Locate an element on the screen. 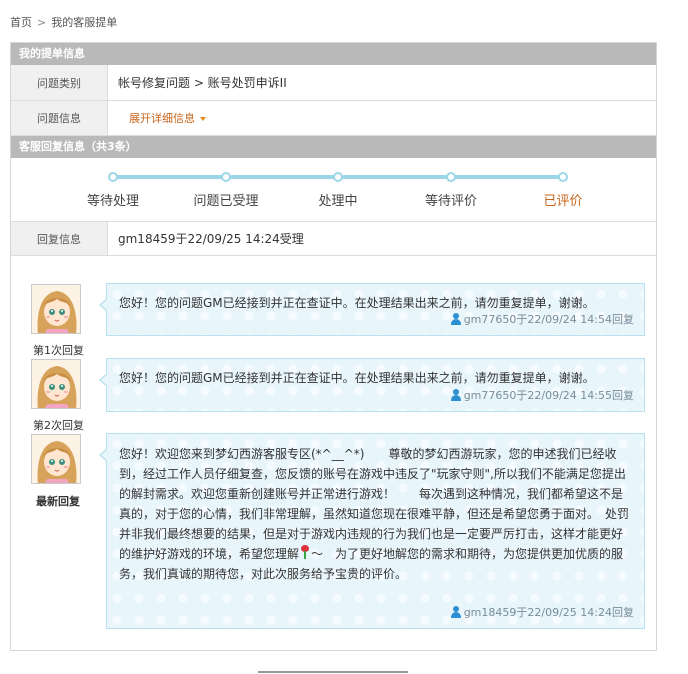 This screenshot has width=688, height=674. category-label: 问题类别 is located at coordinates (59, 82).